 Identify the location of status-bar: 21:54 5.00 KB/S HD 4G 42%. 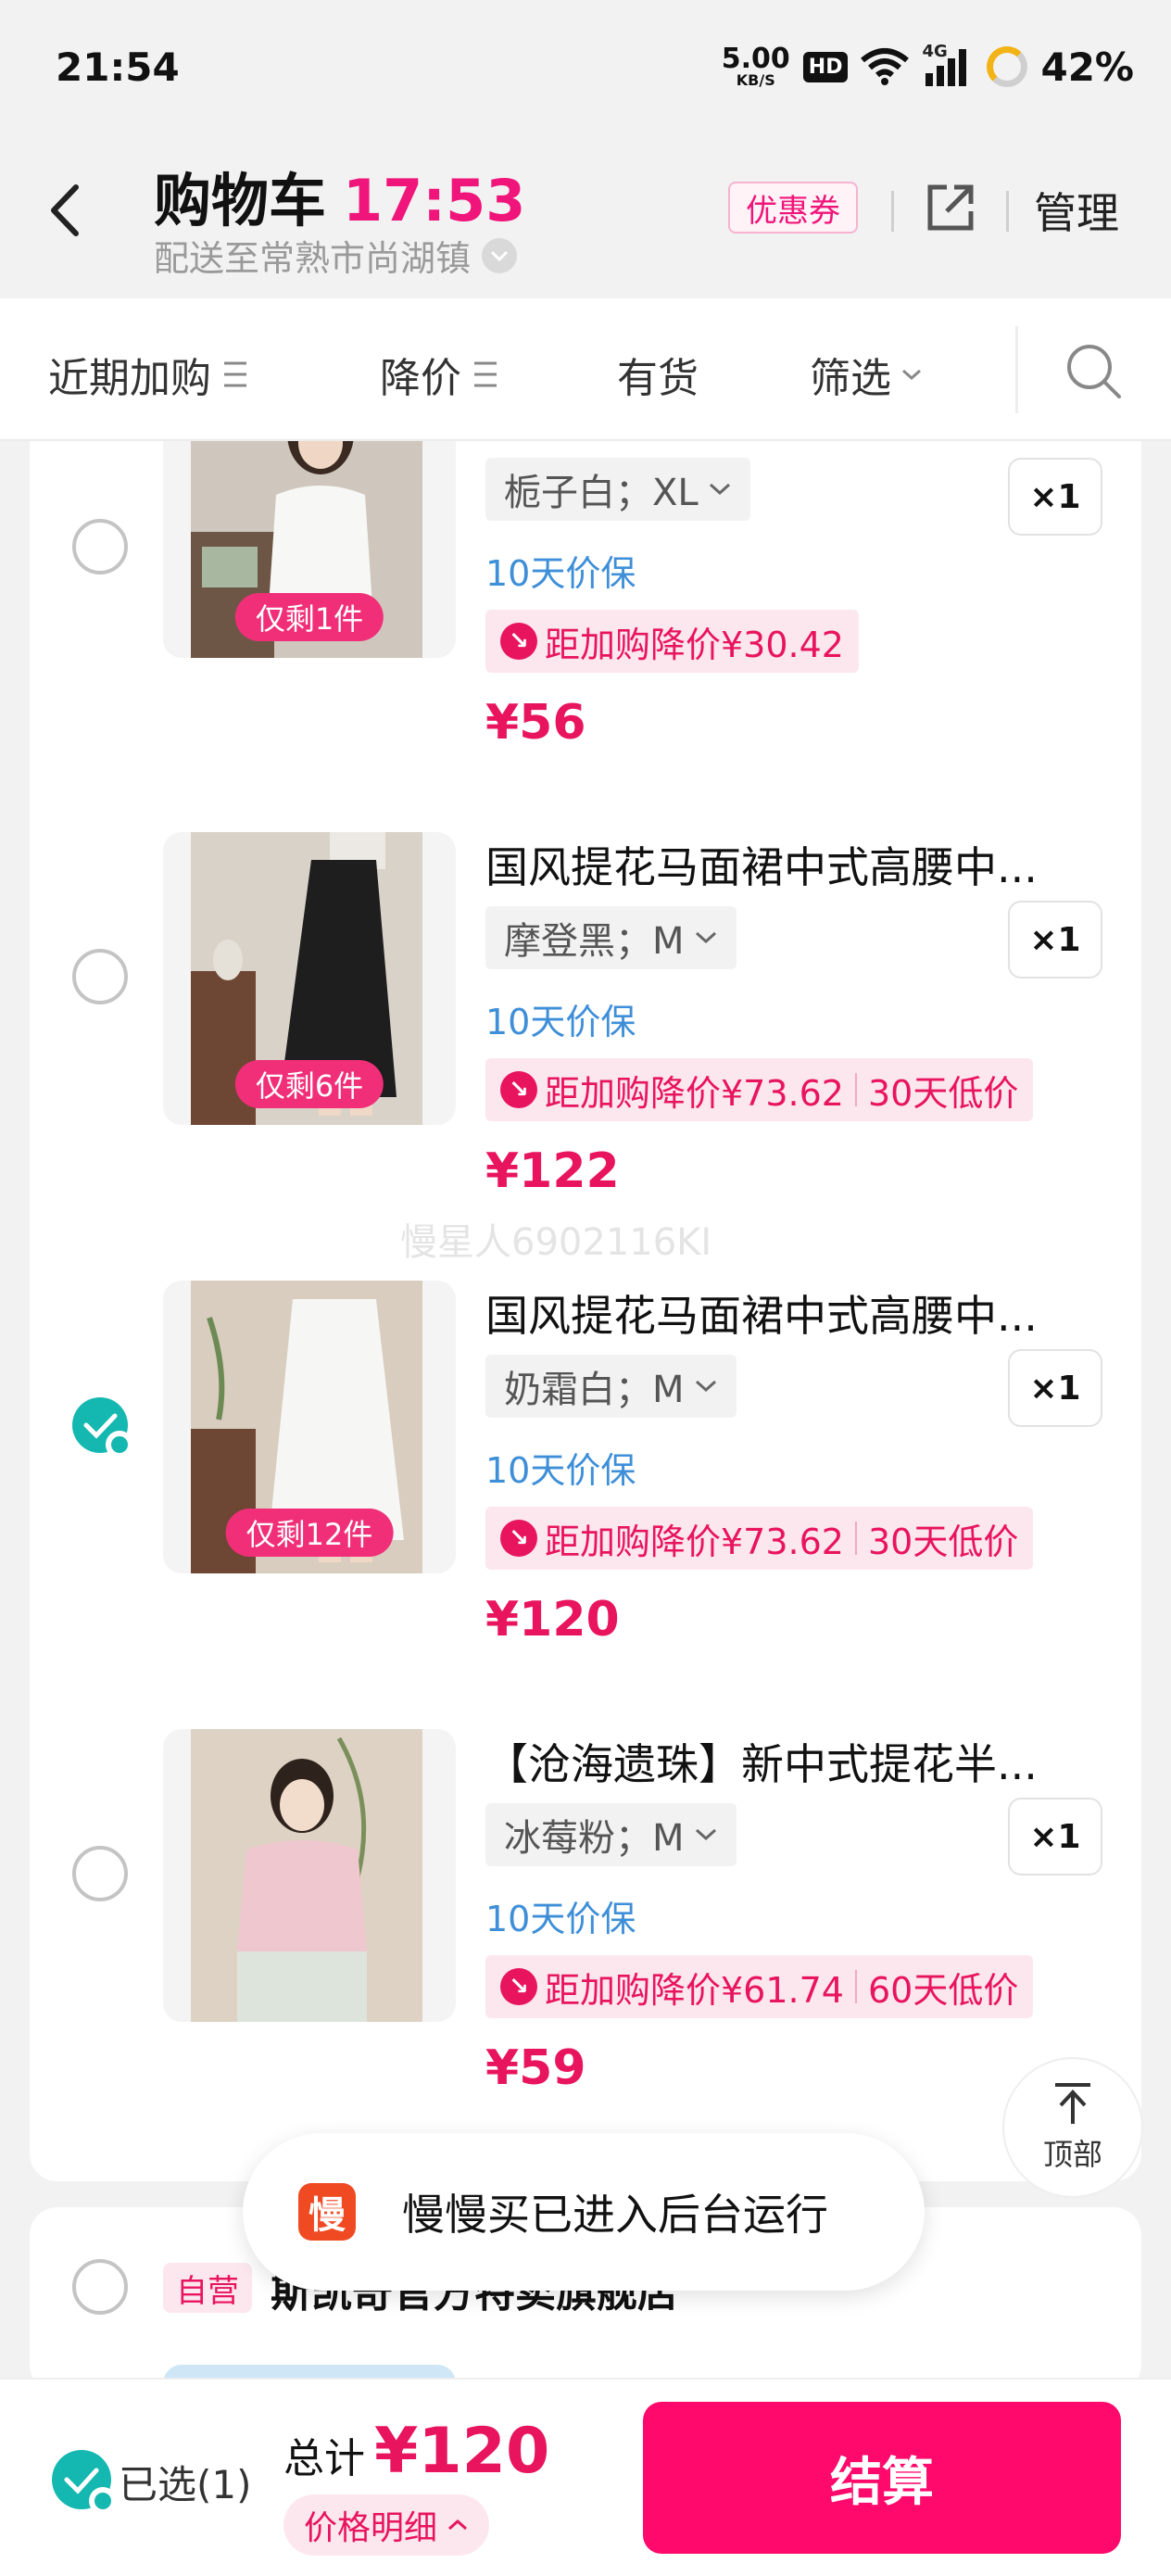
(585, 69).